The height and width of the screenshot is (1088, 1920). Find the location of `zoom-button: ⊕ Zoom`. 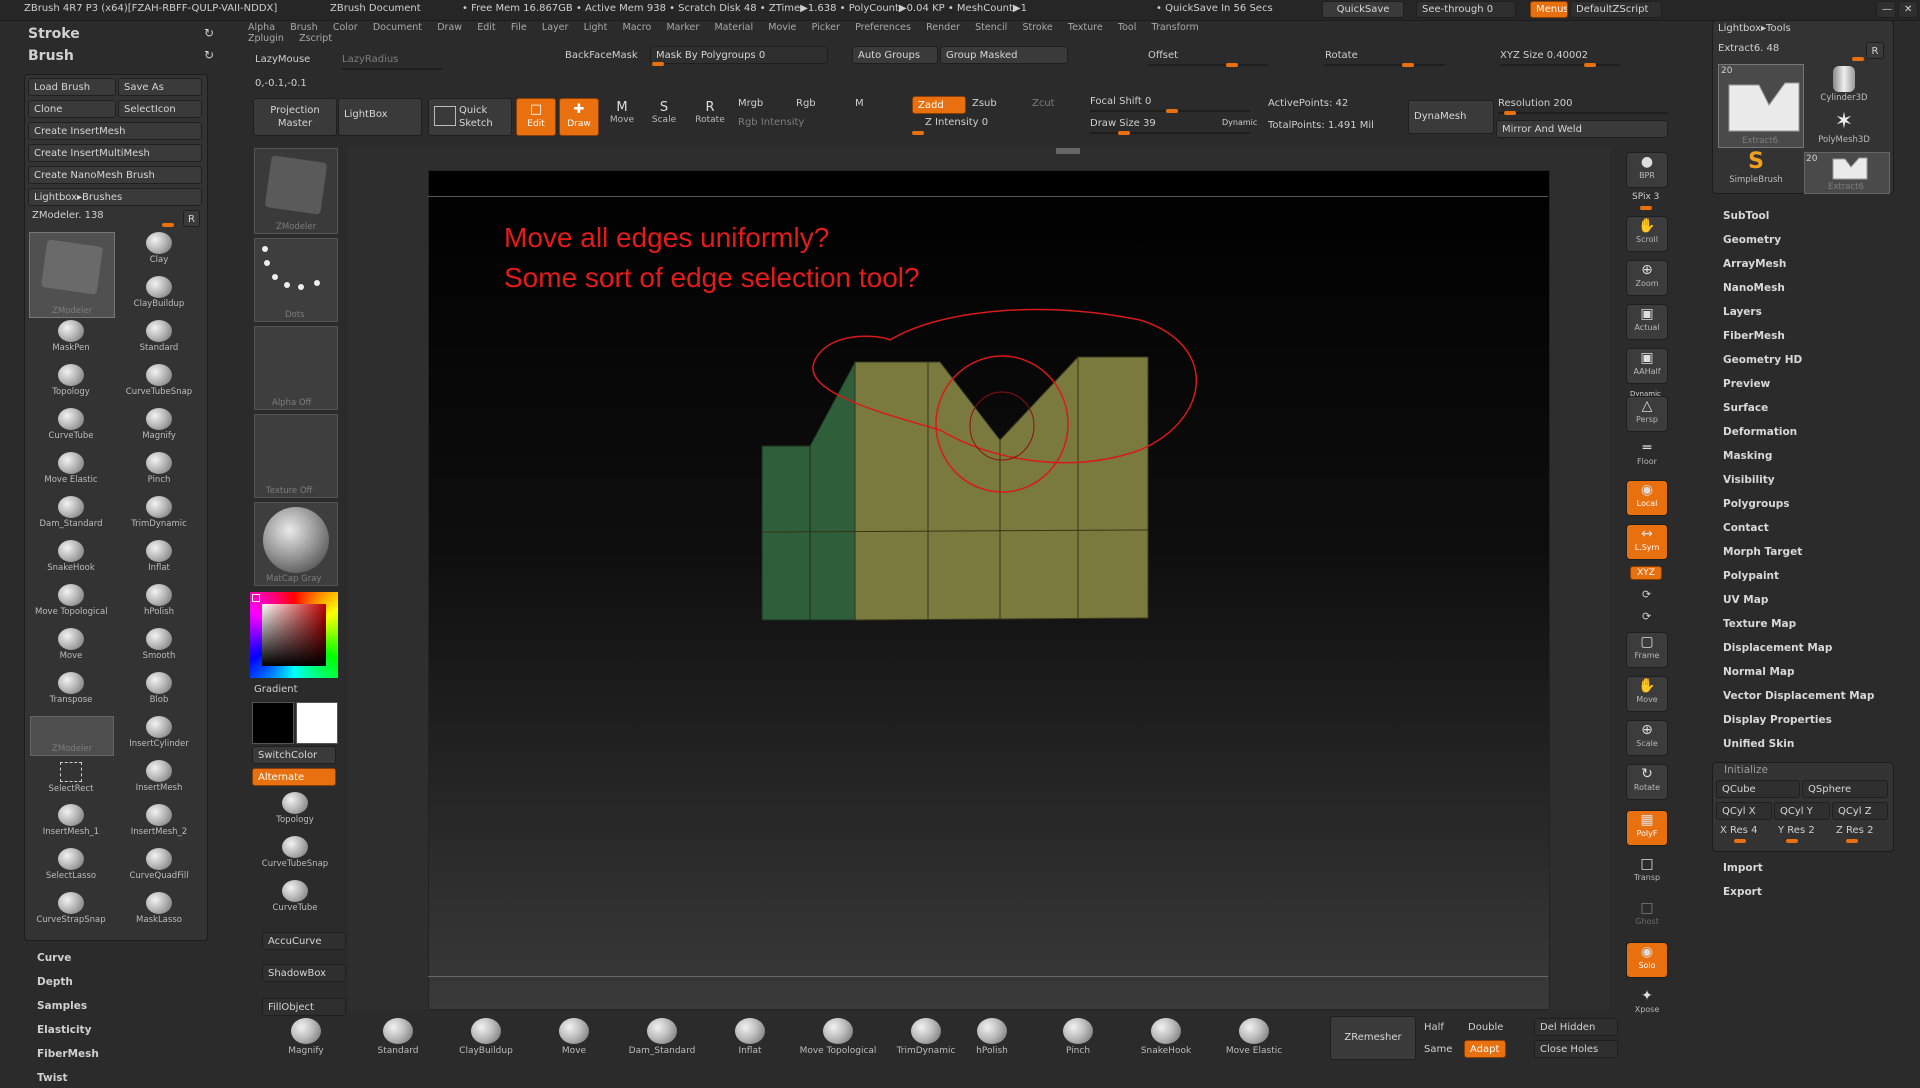

zoom-button: ⊕ Zoom is located at coordinates (1647, 278).